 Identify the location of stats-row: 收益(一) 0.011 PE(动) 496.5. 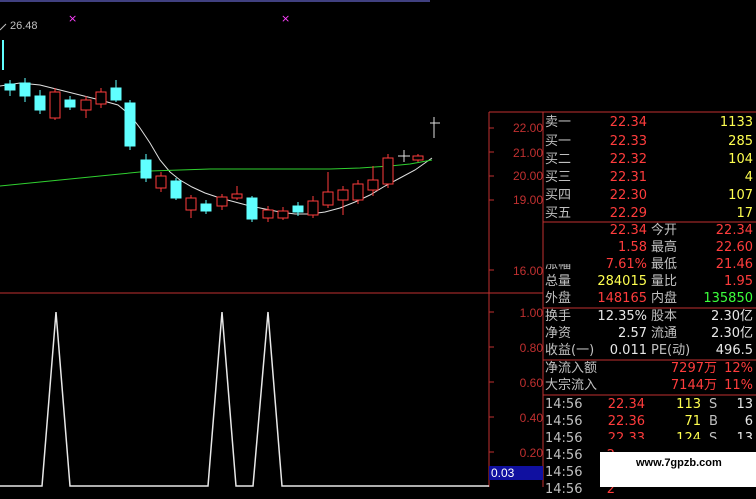
(649, 351).